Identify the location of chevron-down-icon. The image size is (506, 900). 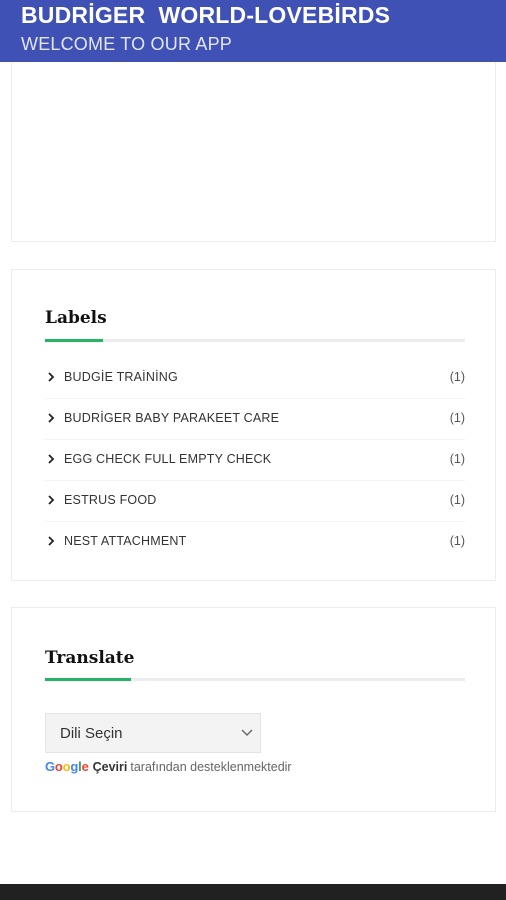
(247, 732).